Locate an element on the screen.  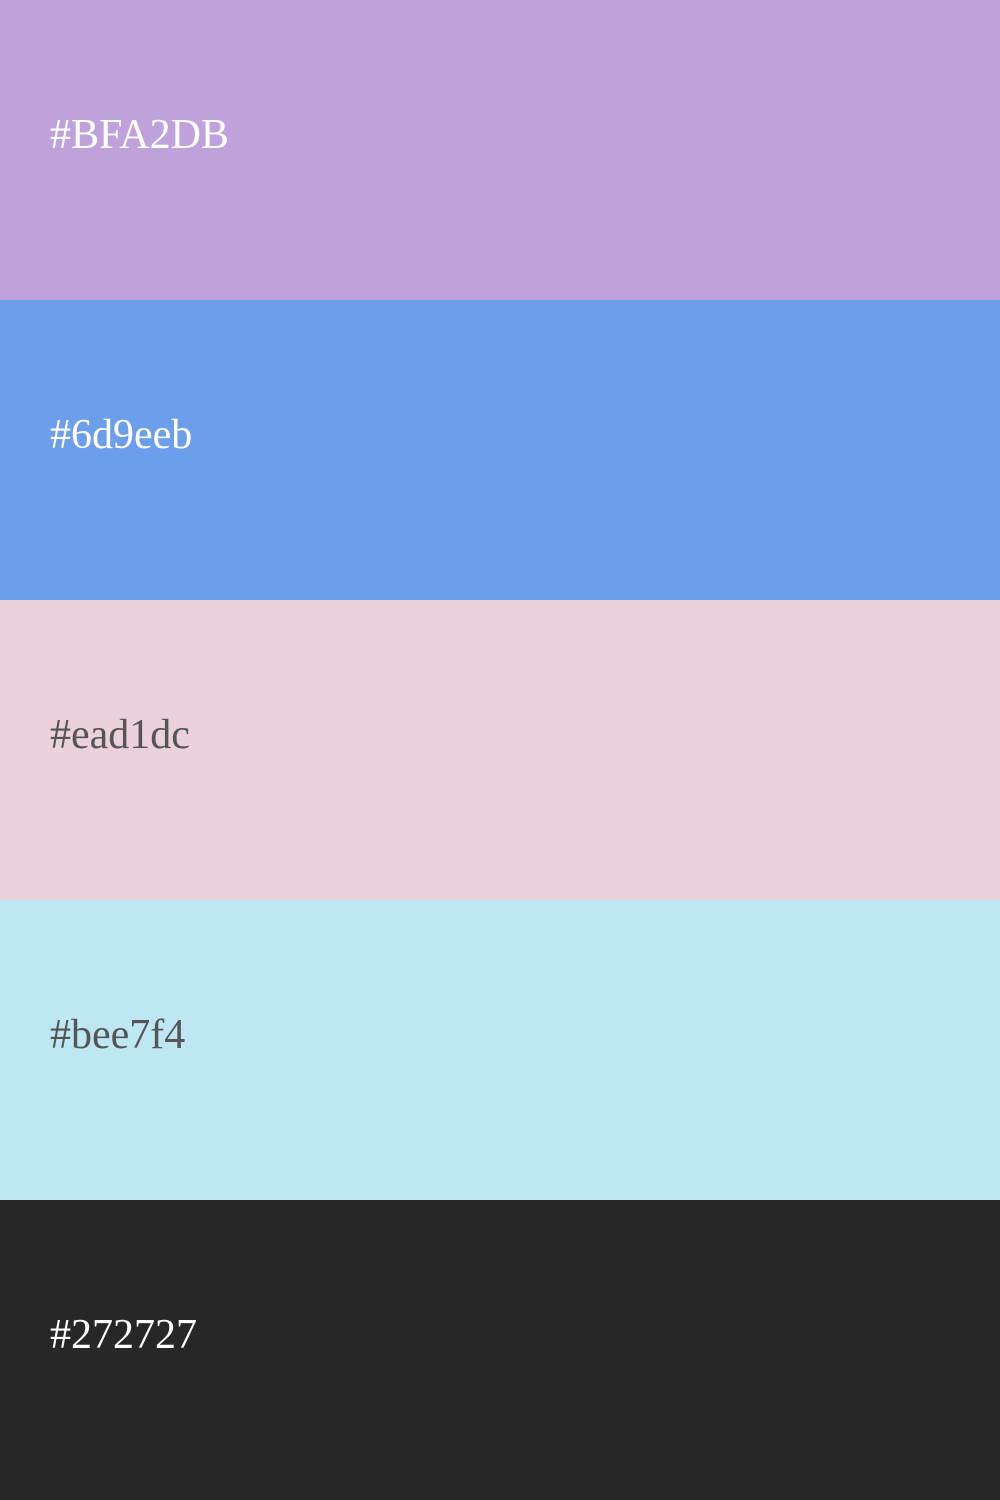
swatch-hex-label: #ead1dc is located at coordinates (120, 735).